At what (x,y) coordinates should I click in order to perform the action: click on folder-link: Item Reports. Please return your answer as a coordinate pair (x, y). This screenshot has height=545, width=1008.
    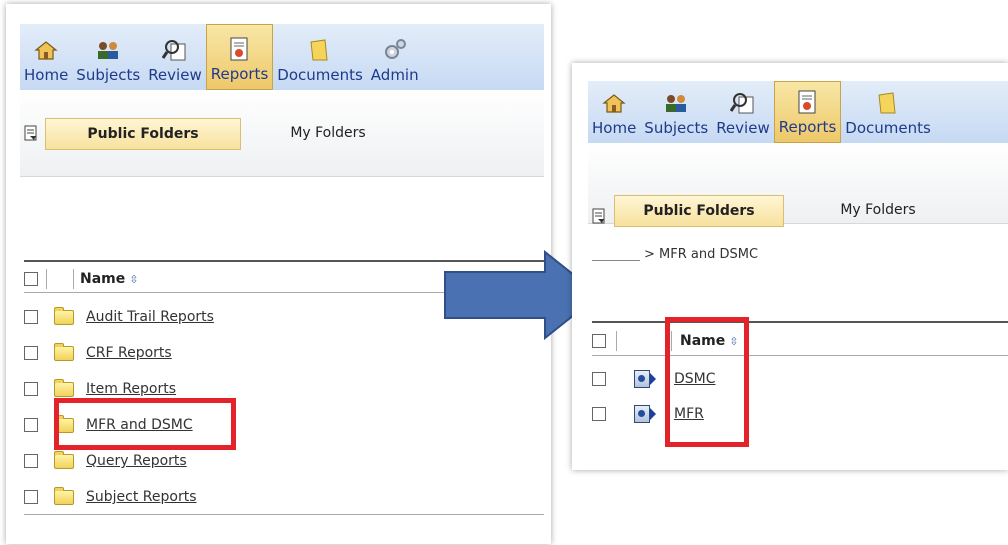
    Looking at the image, I should click on (131, 389).